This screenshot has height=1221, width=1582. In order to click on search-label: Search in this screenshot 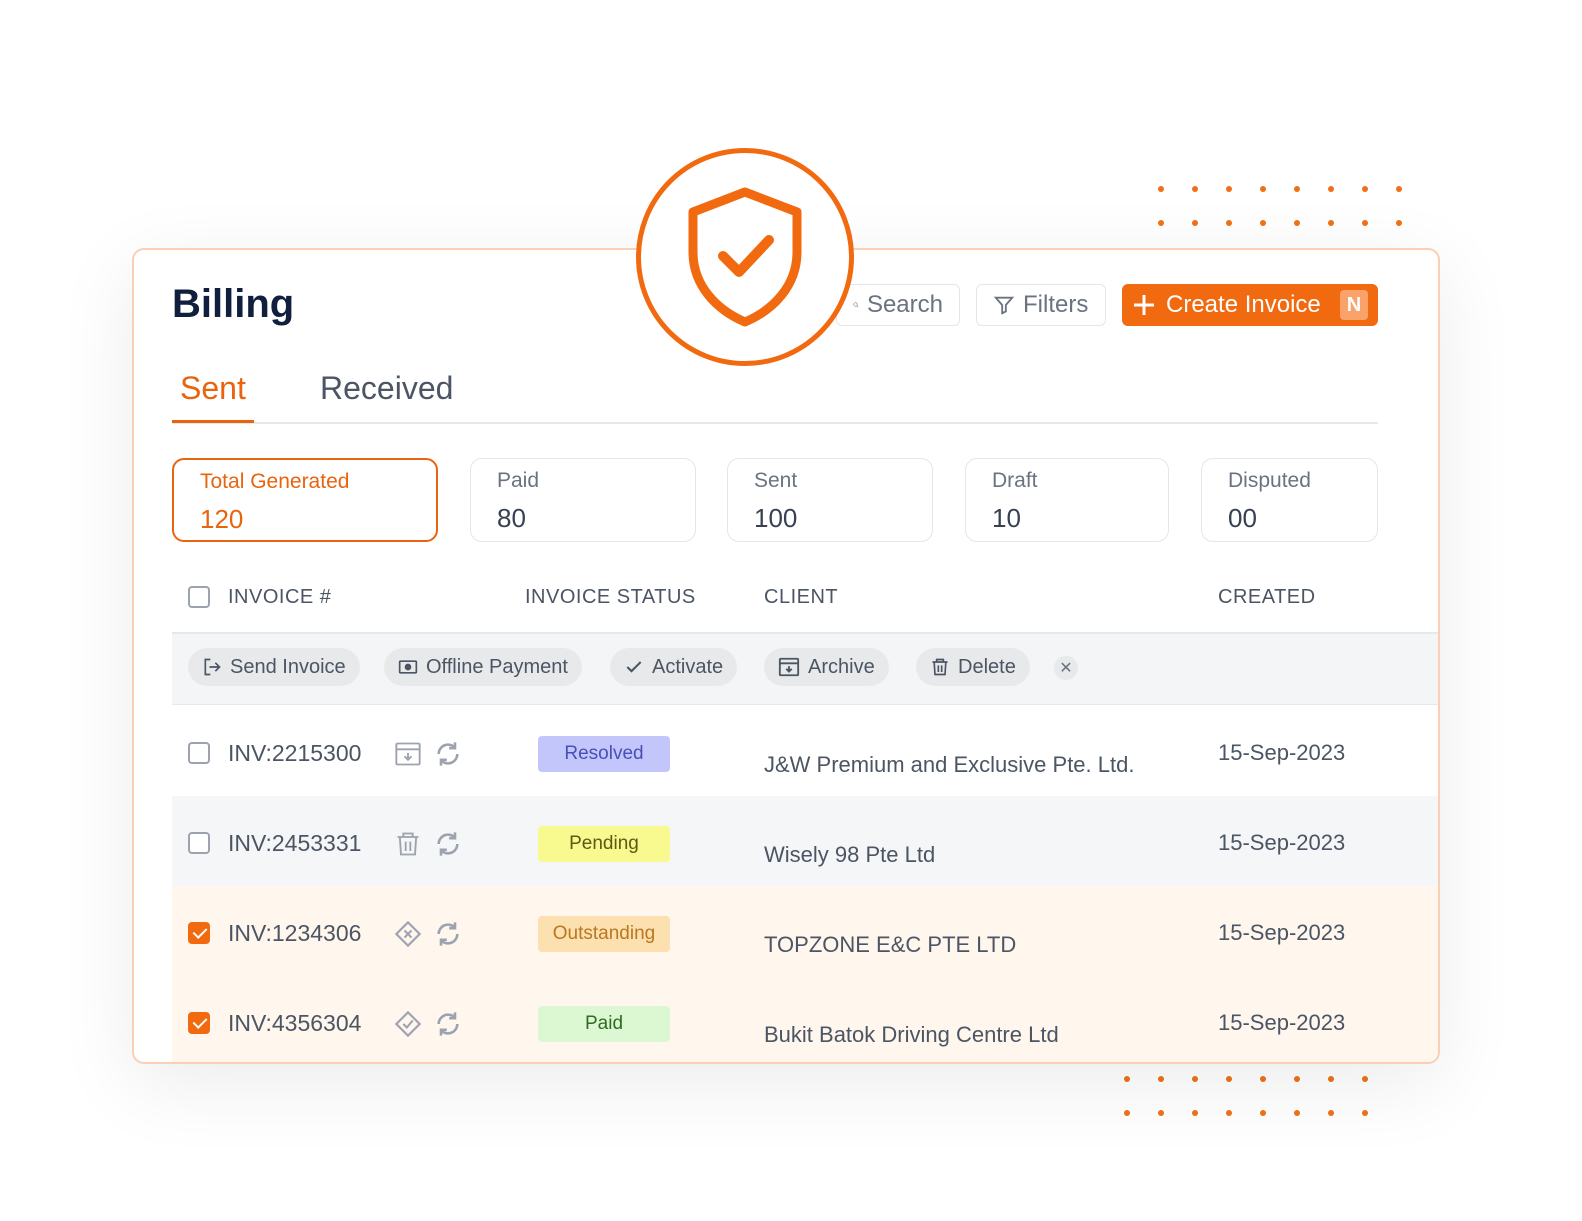, I will do `click(904, 304)`.